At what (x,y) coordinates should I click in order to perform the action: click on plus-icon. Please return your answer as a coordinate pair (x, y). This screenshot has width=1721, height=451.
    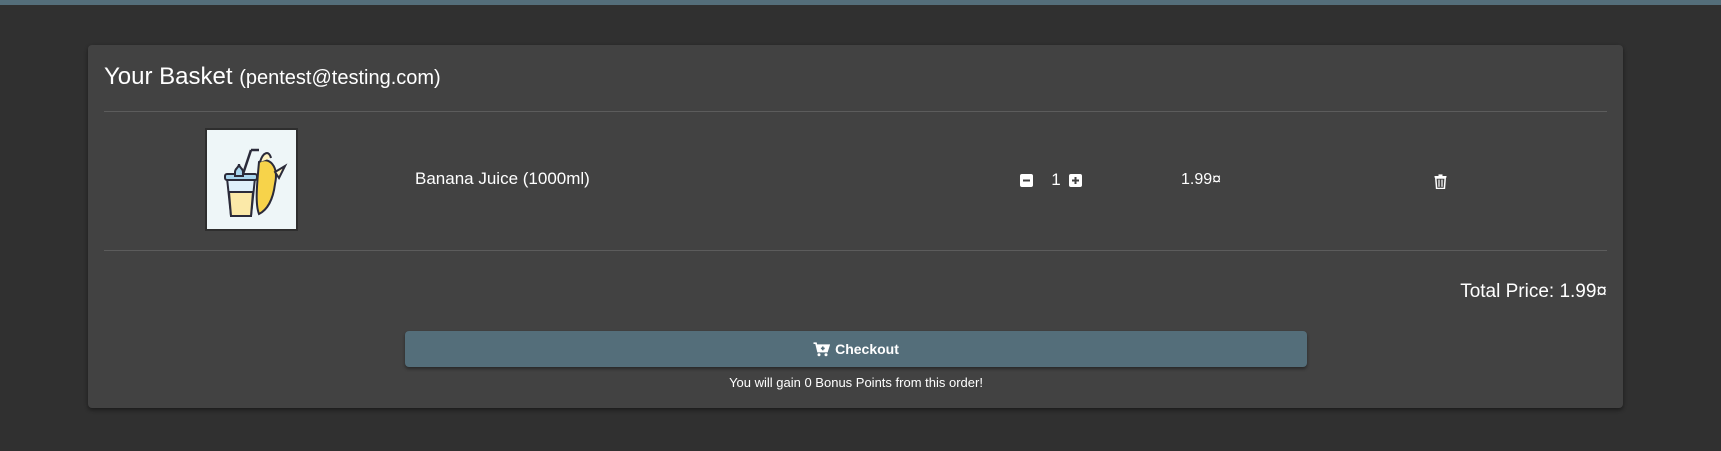
    Looking at the image, I should click on (1075, 180).